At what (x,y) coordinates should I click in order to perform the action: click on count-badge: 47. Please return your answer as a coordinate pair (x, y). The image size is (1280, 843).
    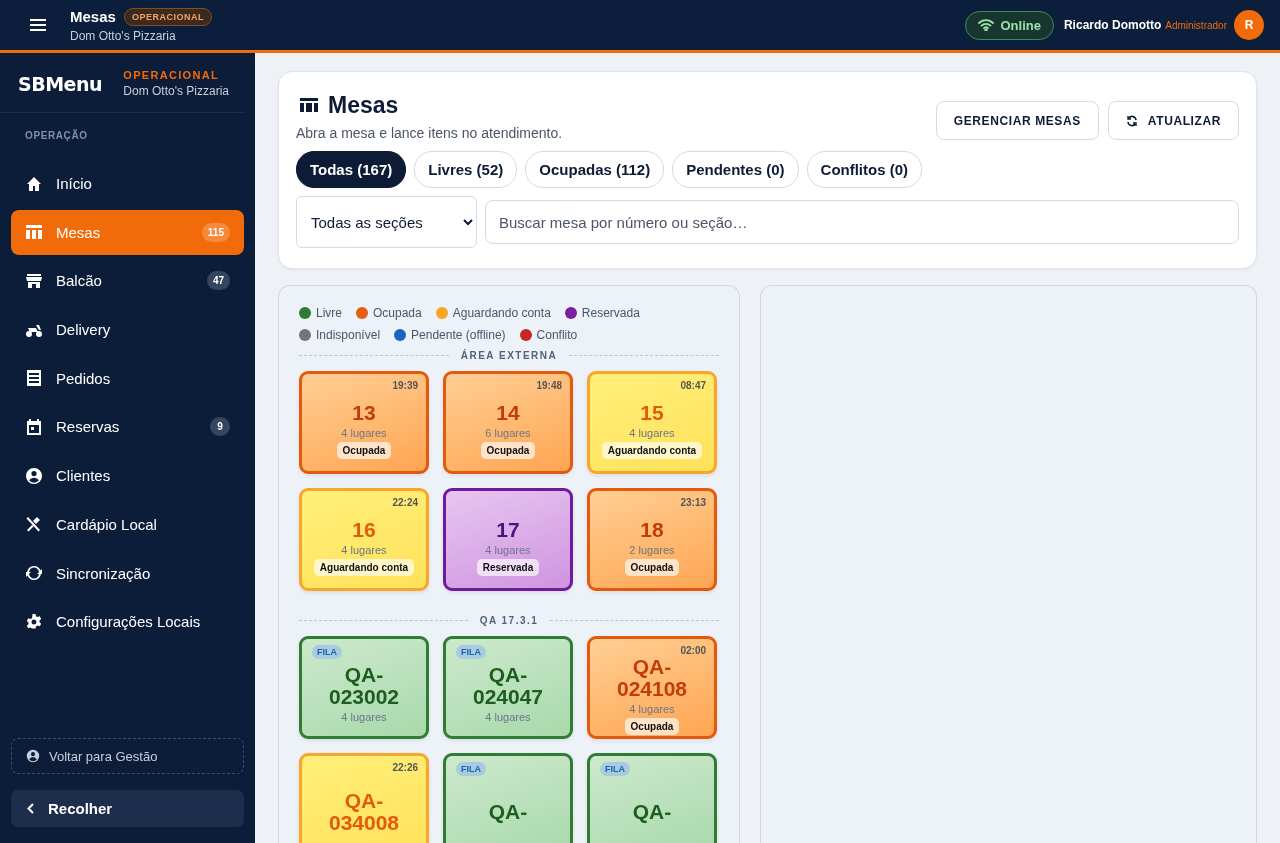
    Looking at the image, I should click on (218, 281).